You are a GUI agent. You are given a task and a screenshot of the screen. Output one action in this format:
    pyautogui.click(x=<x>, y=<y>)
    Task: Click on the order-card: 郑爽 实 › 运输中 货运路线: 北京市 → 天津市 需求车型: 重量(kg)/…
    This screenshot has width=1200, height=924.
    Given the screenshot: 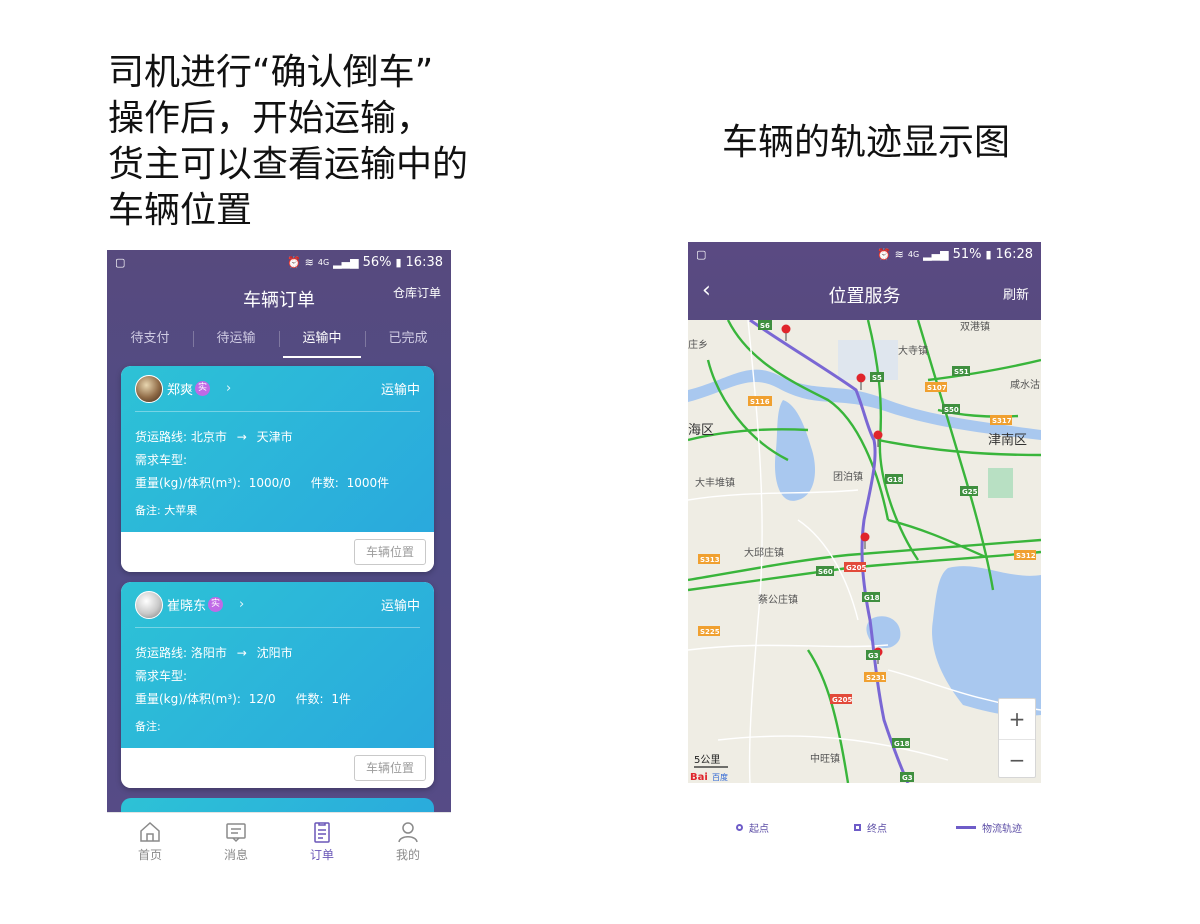 What is the action you would take?
    pyautogui.click(x=277, y=469)
    